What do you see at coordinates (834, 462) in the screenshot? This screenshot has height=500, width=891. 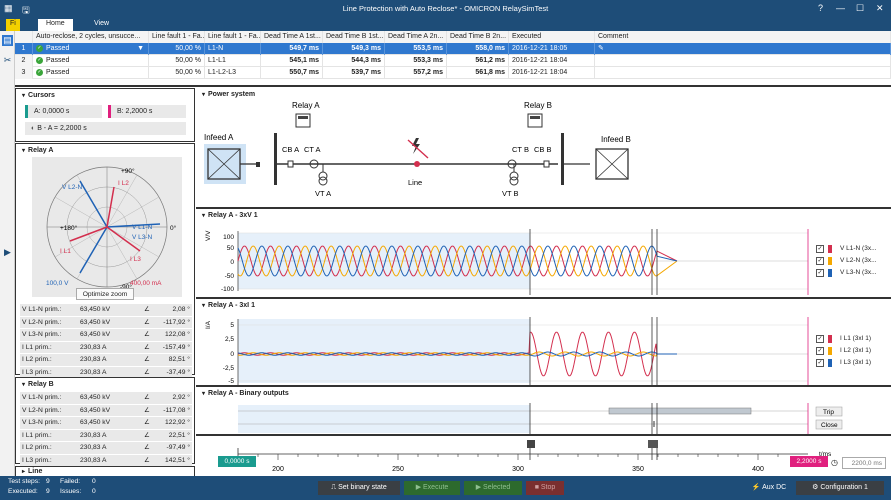 I see `clock-icon: ◷` at bounding box center [834, 462].